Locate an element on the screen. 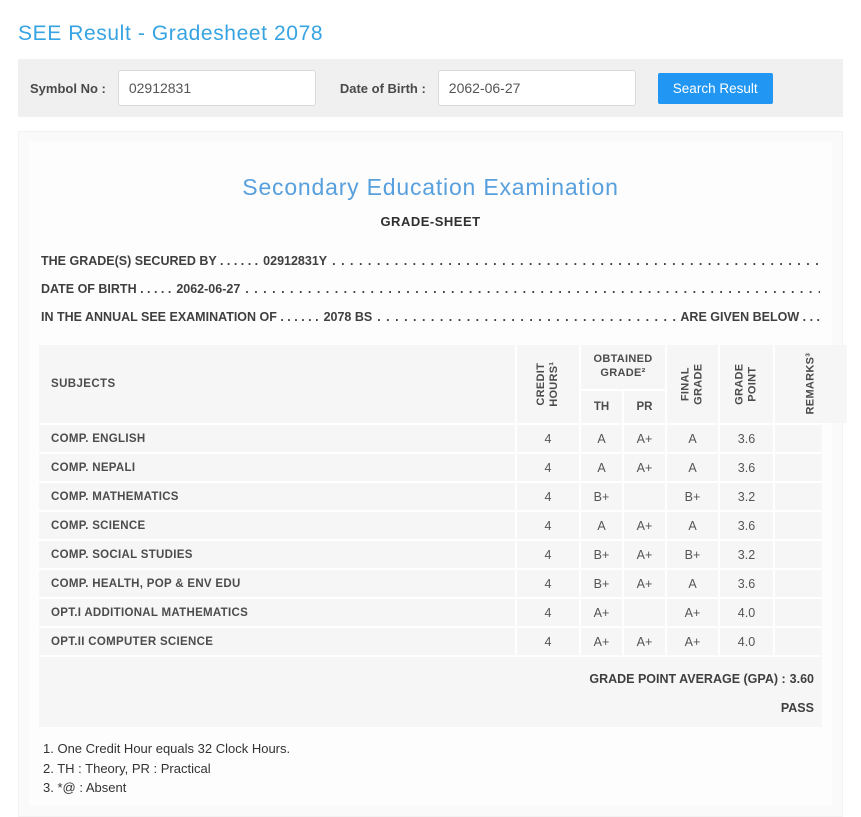 This screenshot has width=861, height=817. header-credit-hours: CREDIT HOURS¹ is located at coordinates (548, 384).